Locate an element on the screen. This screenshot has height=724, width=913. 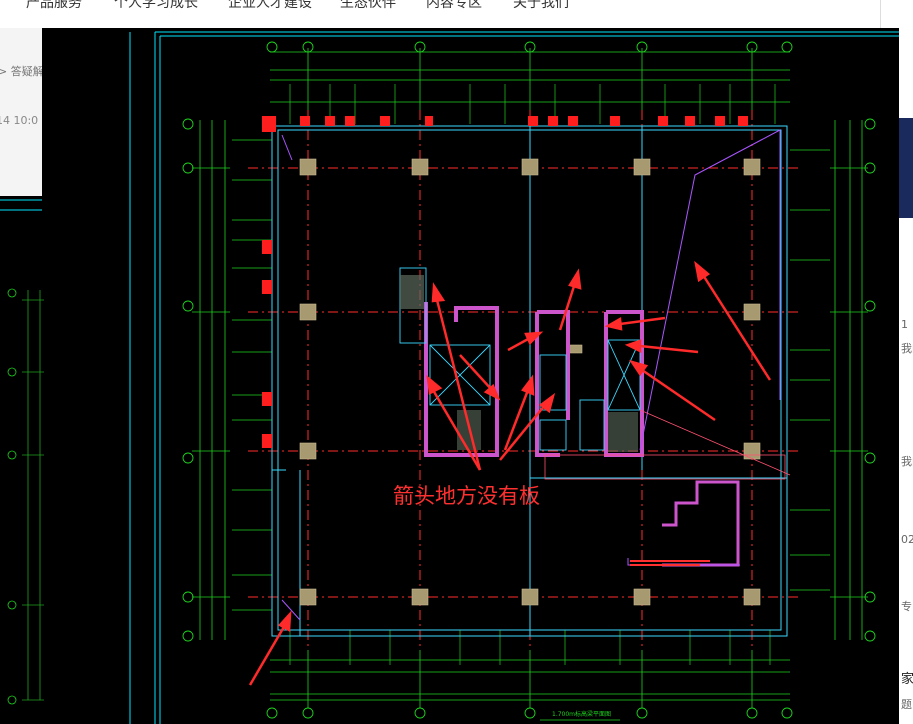
right-snippet: 家 is located at coordinates (907, 679).